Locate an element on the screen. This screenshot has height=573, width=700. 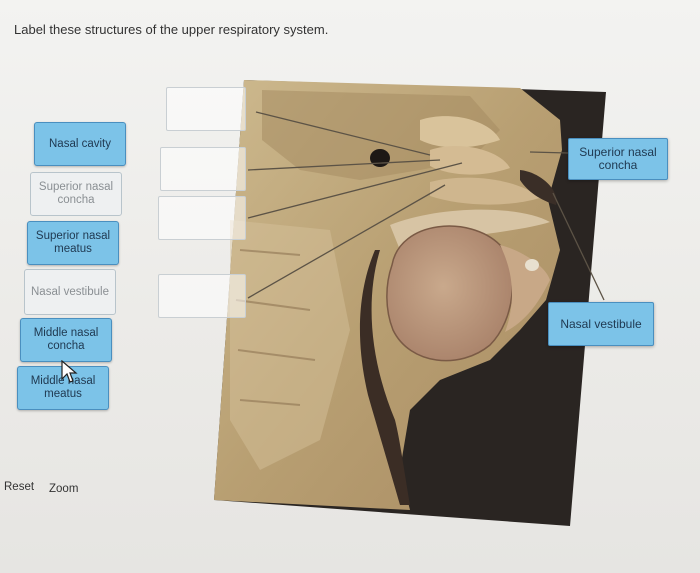
word-bank-chip: Superior nasal meatus is located at coordinates (73, 243).